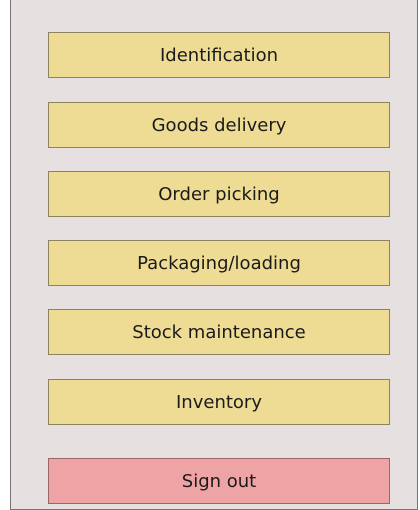 This screenshot has width=420, height=510. I want to click on inventory-button: Inventory, so click(219, 402).